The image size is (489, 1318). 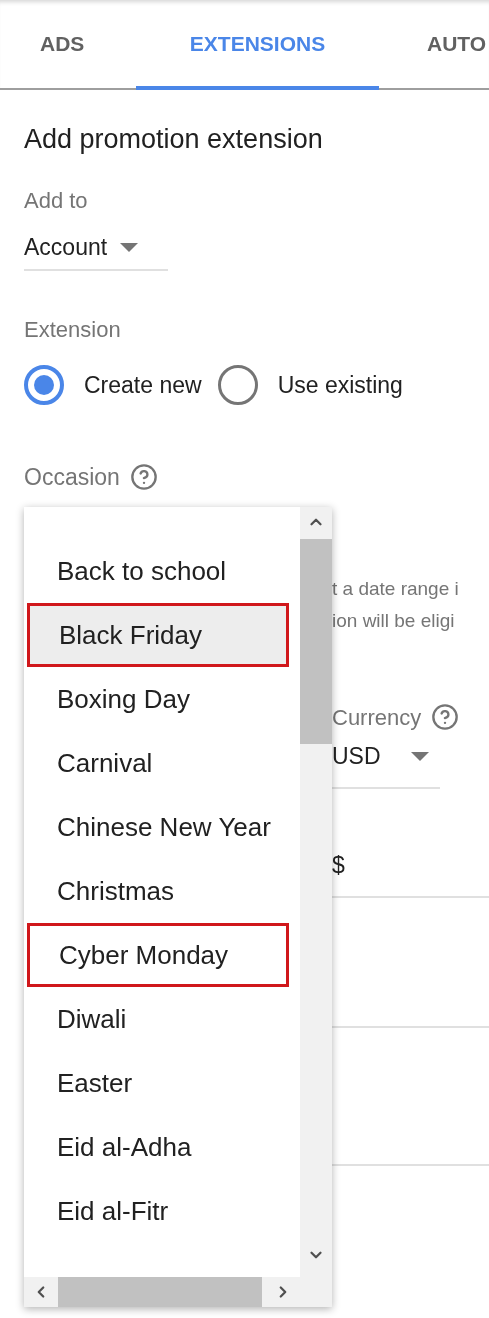 What do you see at coordinates (257, 45) in the screenshot?
I see `tab: EXTENSIONS` at bounding box center [257, 45].